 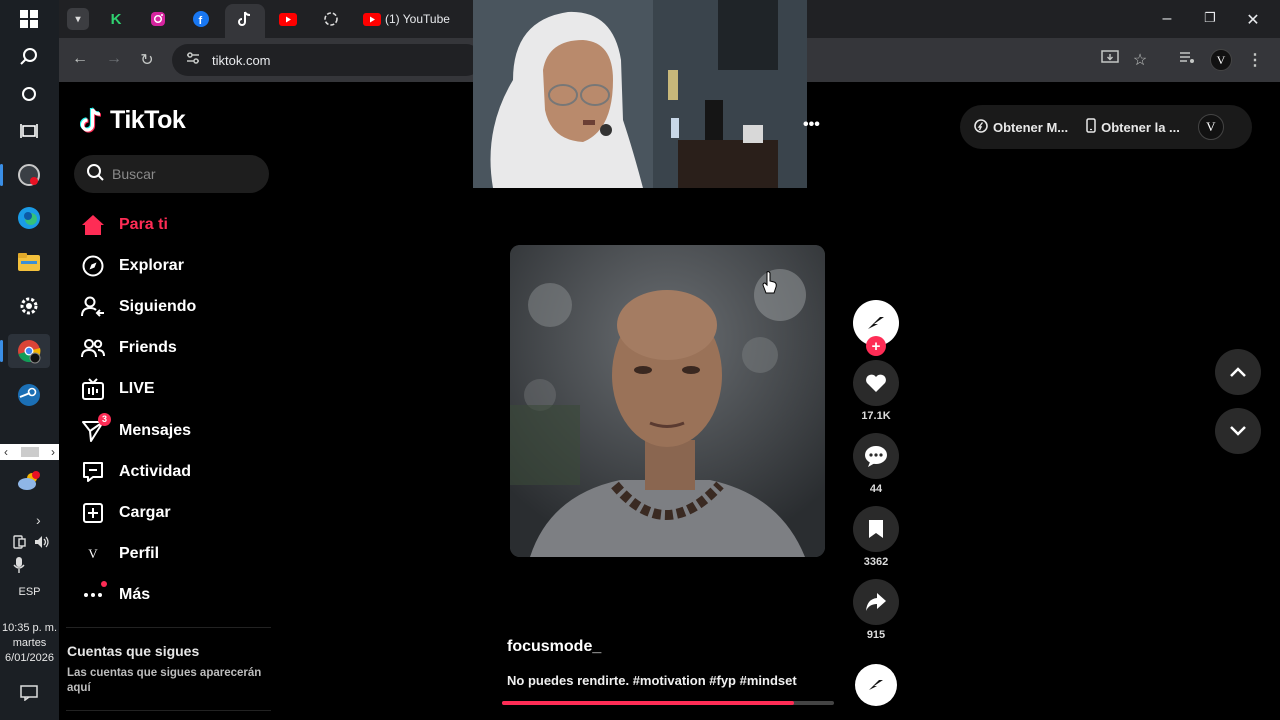 I want to click on media-control-icon, so click(x=1187, y=59).